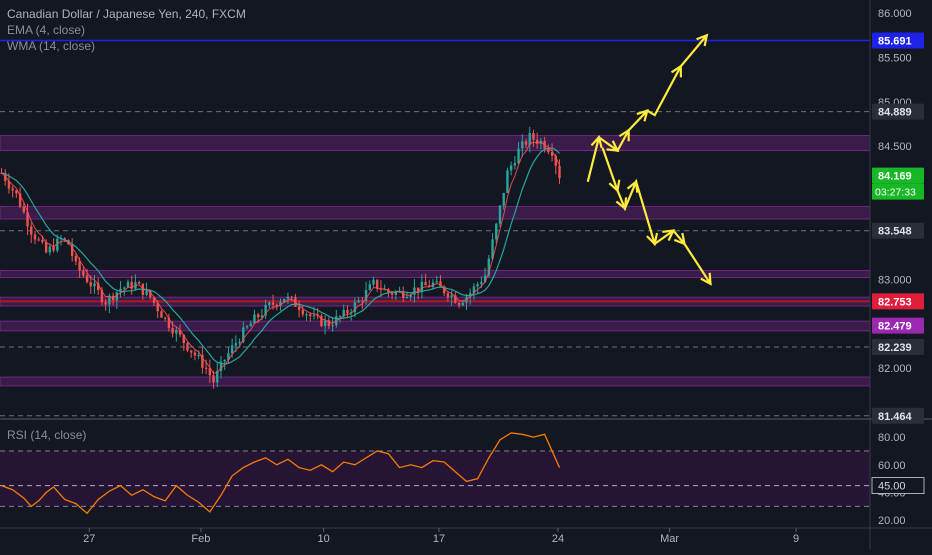  What do you see at coordinates (895, 147) in the screenshot?
I see `price-tick-label: 84.500` at bounding box center [895, 147].